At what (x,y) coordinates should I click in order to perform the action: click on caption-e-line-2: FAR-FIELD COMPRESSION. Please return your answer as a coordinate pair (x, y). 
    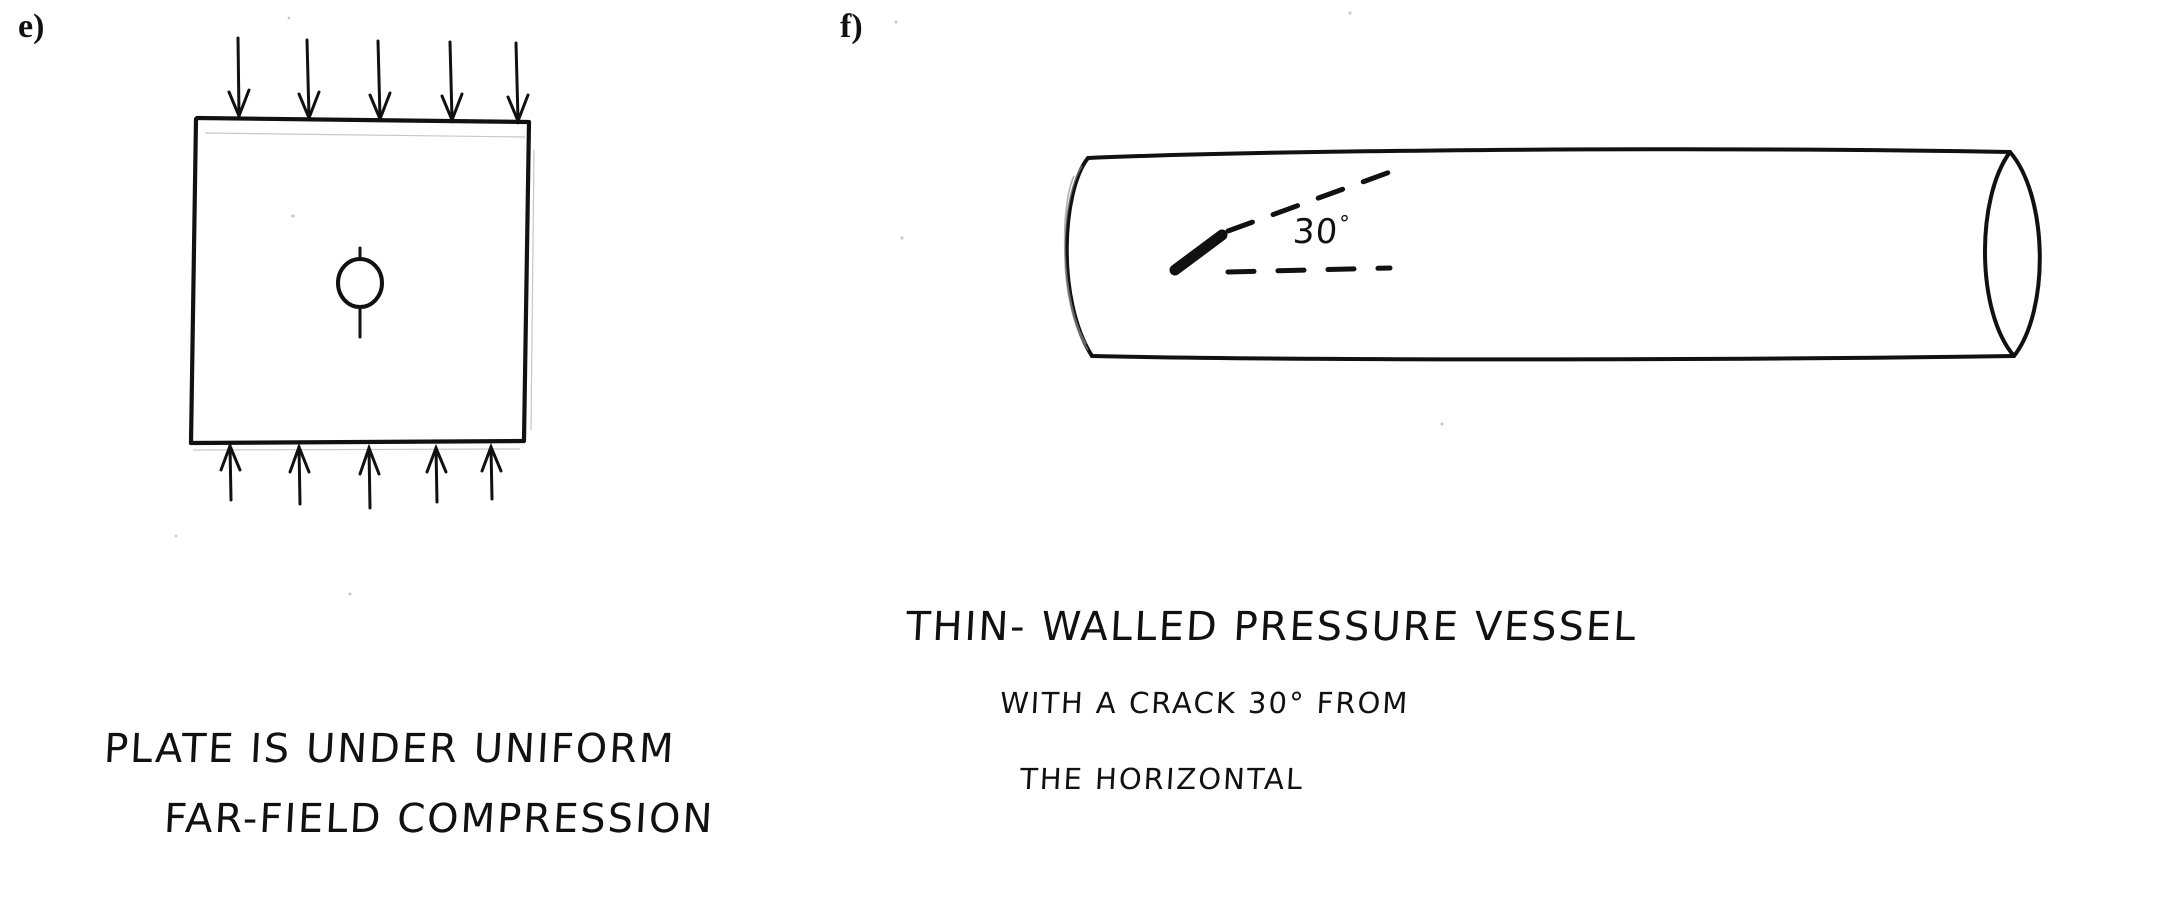
    Looking at the image, I should click on (439, 819).